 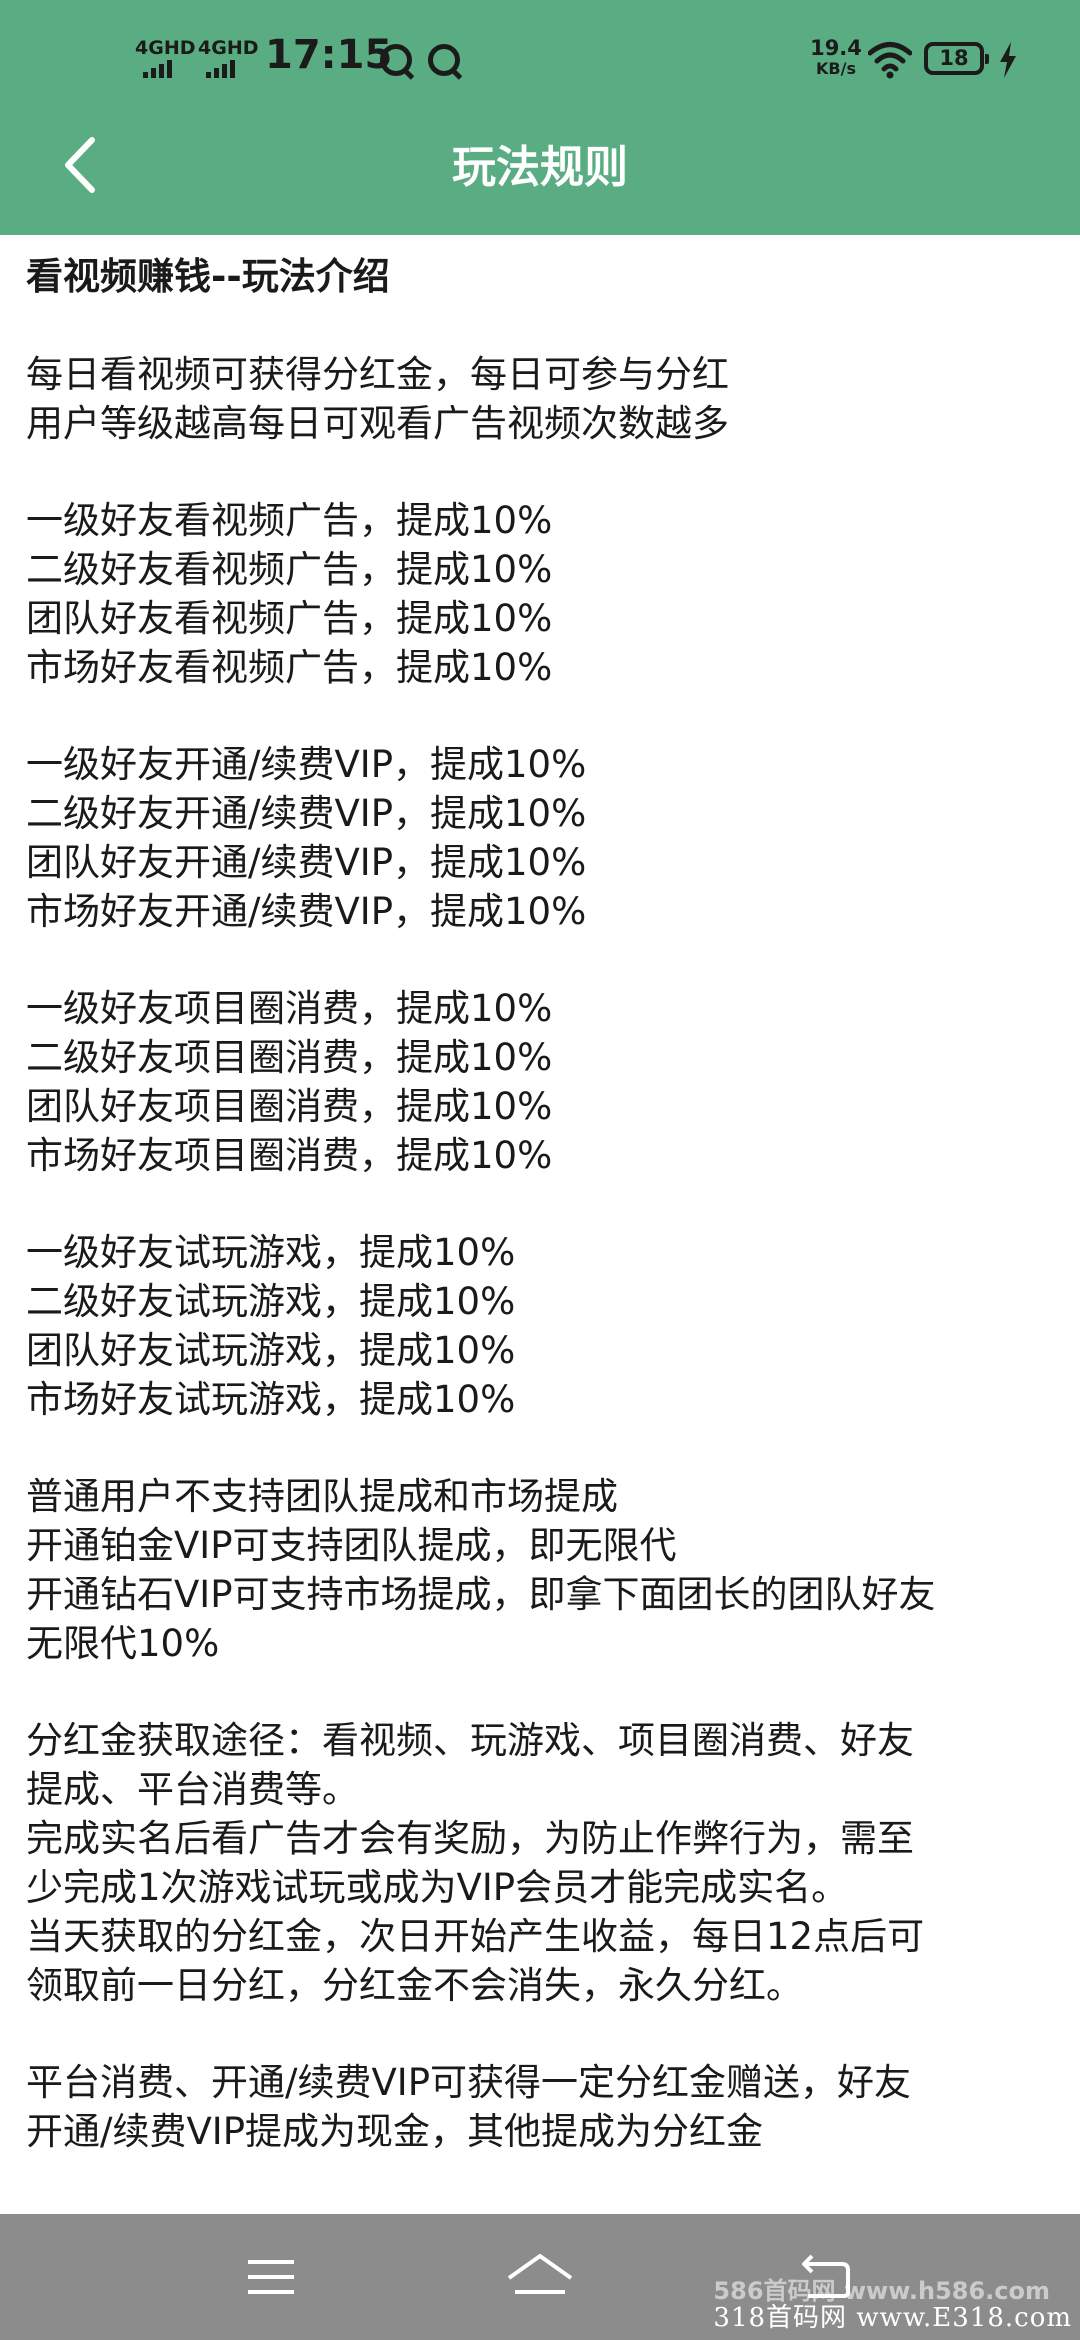 What do you see at coordinates (289, 520) in the screenshot?
I see `text-line: 一级好友看视频广告，提成10%` at bounding box center [289, 520].